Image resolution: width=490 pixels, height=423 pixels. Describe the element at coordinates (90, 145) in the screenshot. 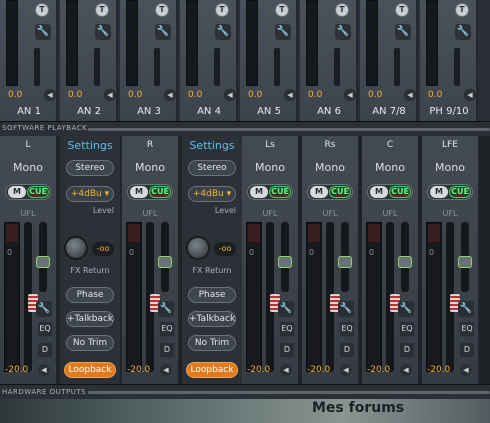

I see `settings-title: Settings` at that location.